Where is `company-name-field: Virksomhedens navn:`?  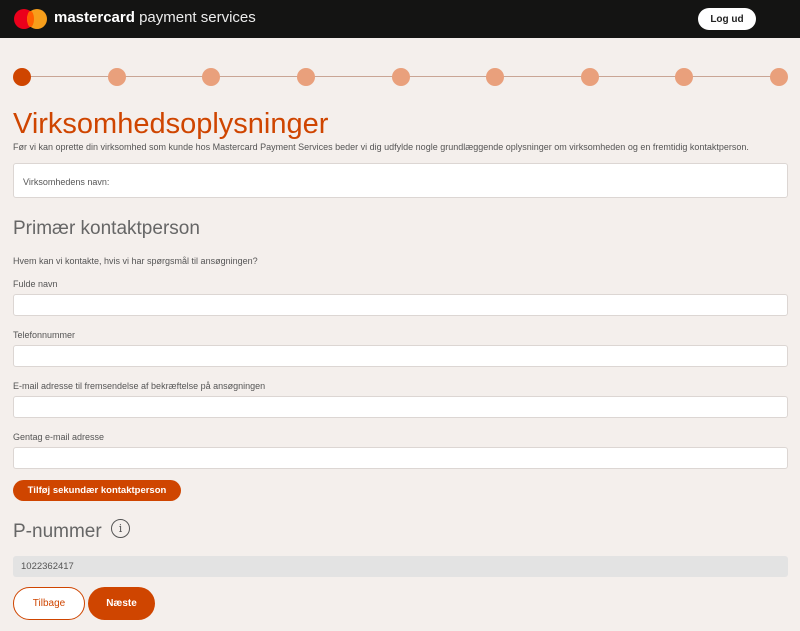 company-name-field: Virksomhedens navn: is located at coordinates (400, 180).